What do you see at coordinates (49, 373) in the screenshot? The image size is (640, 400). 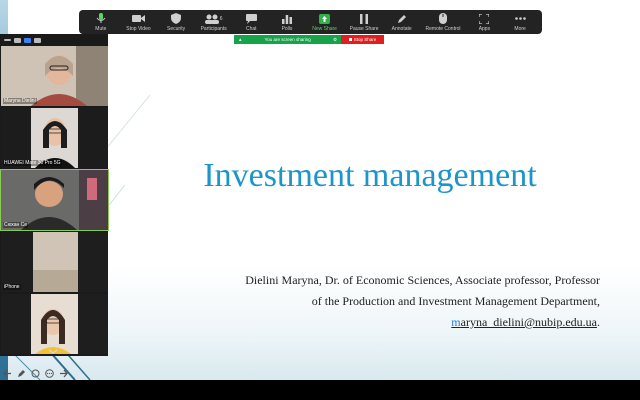 I see `more-circle-icon` at bounding box center [49, 373].